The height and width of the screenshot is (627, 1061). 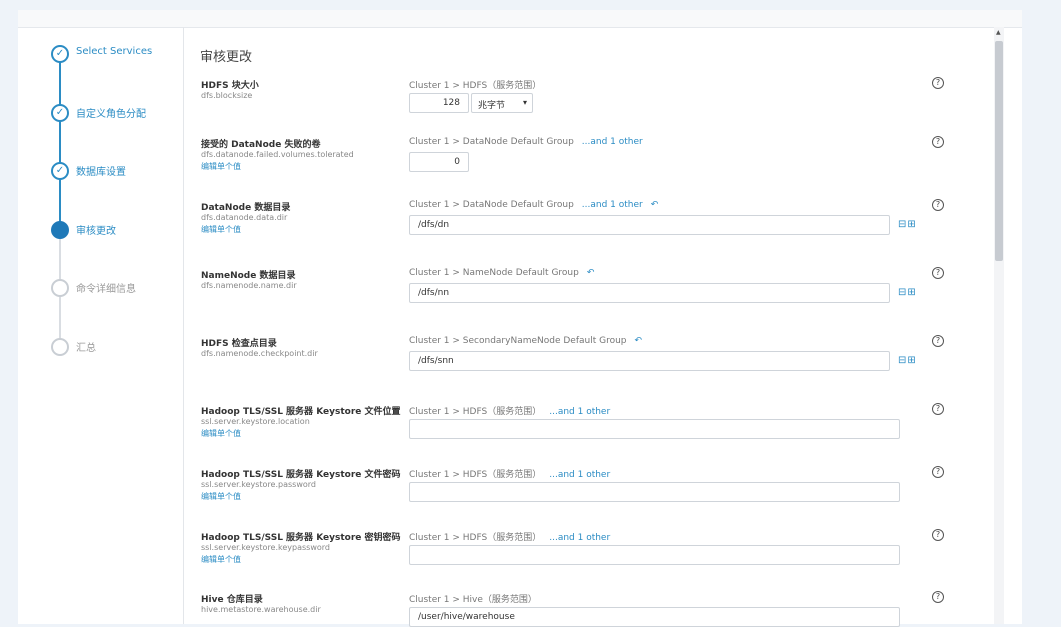 I want to click on param-name: Hadoop TLS/SSL 服务器 Keystore 密钥密码, so click(x=301, y=538).